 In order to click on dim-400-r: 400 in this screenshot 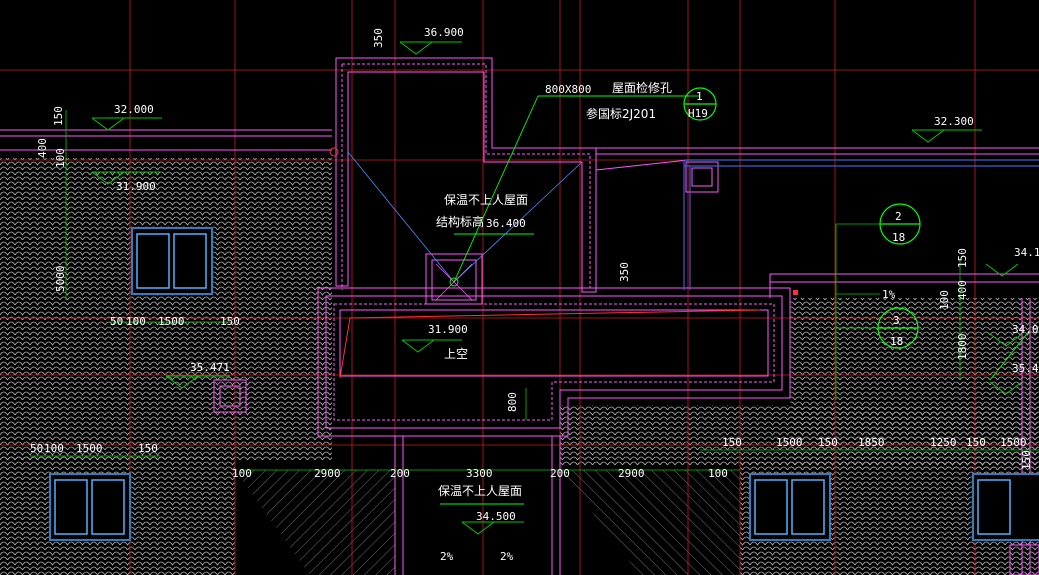, I will do `click(962, 290)`.